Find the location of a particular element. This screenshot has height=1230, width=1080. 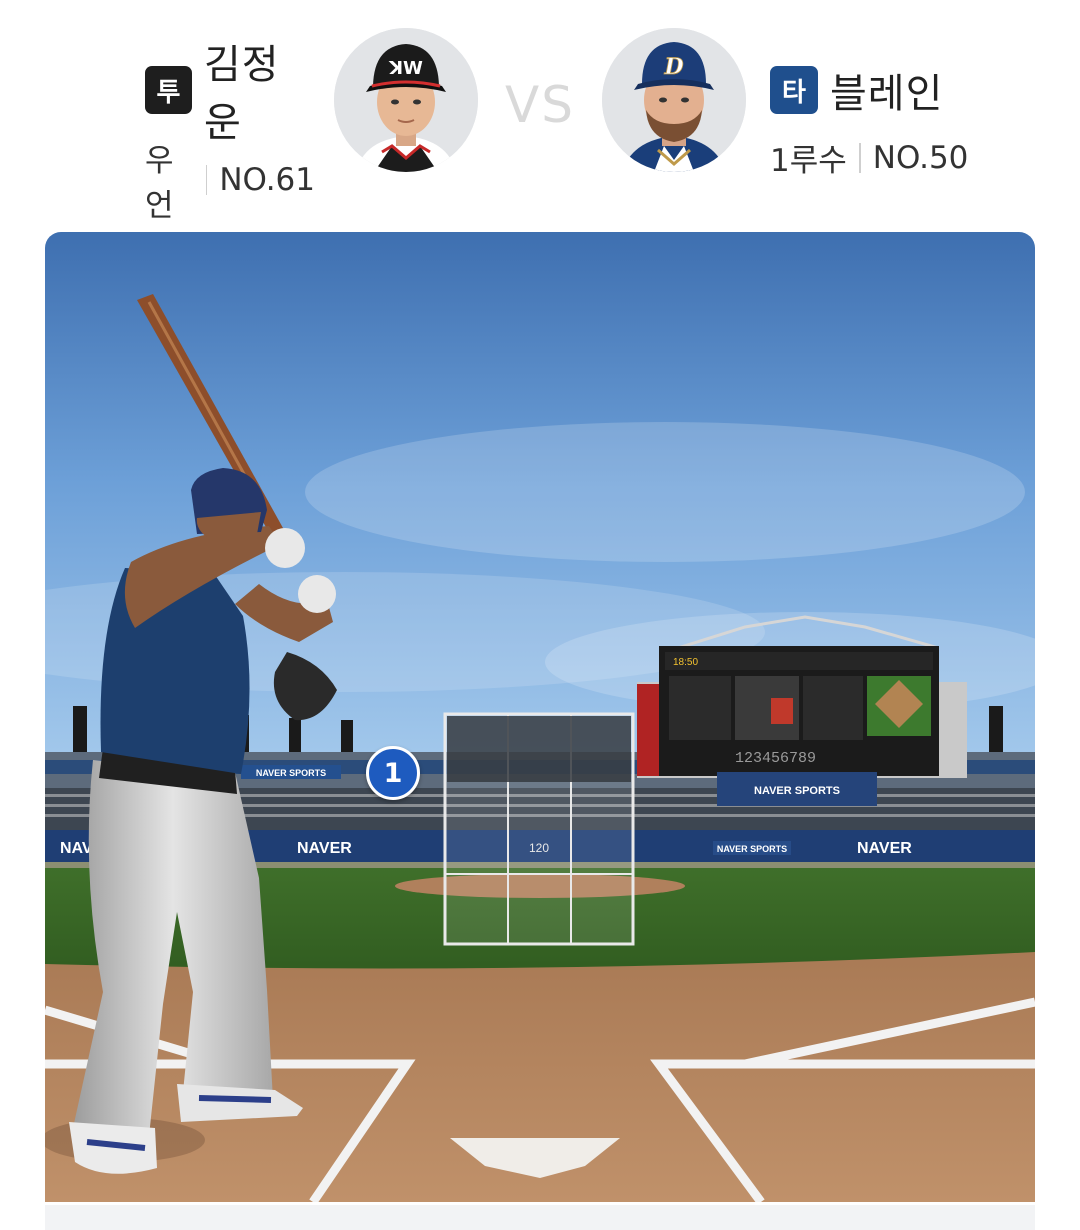

pitch-location-marker: 1 is located at coordinates (393, 773).